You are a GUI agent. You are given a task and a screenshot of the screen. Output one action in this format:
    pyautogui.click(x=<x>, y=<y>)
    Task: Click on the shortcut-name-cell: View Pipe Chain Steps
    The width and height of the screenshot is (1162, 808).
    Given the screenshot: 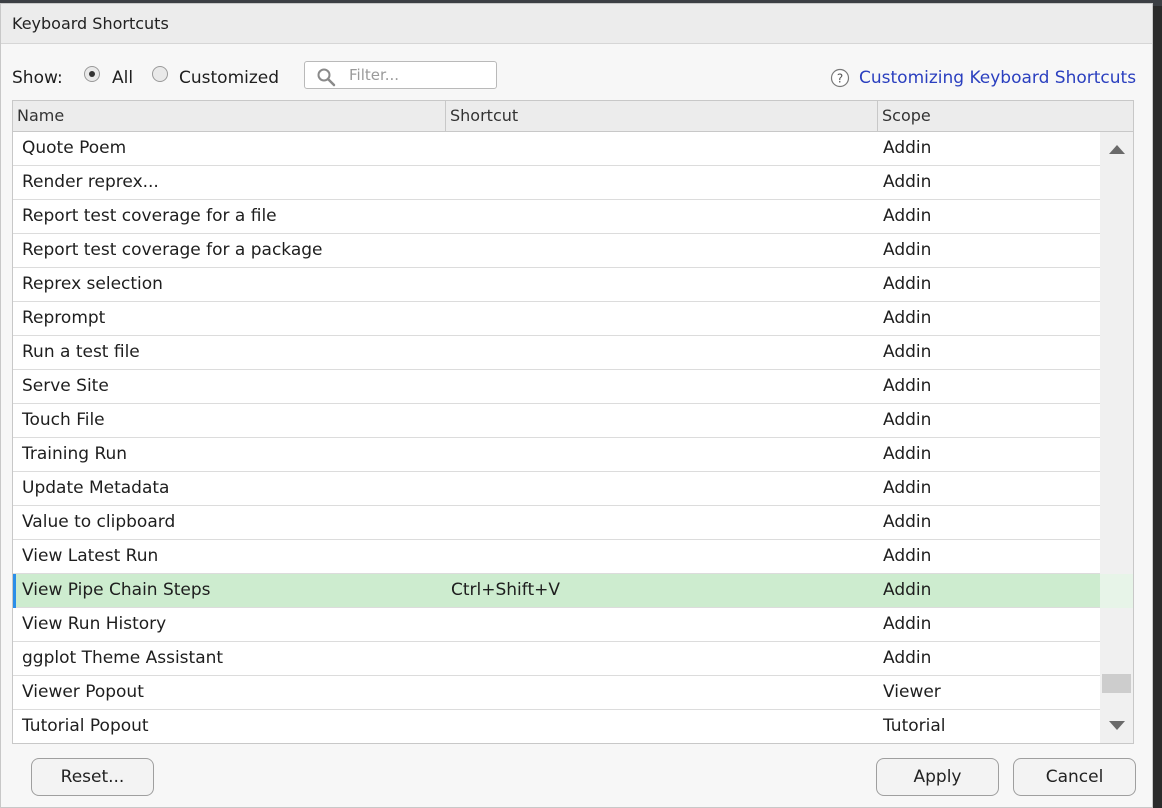 What is the action you would take?
    pyautogui.click(x=116, y=590)
    